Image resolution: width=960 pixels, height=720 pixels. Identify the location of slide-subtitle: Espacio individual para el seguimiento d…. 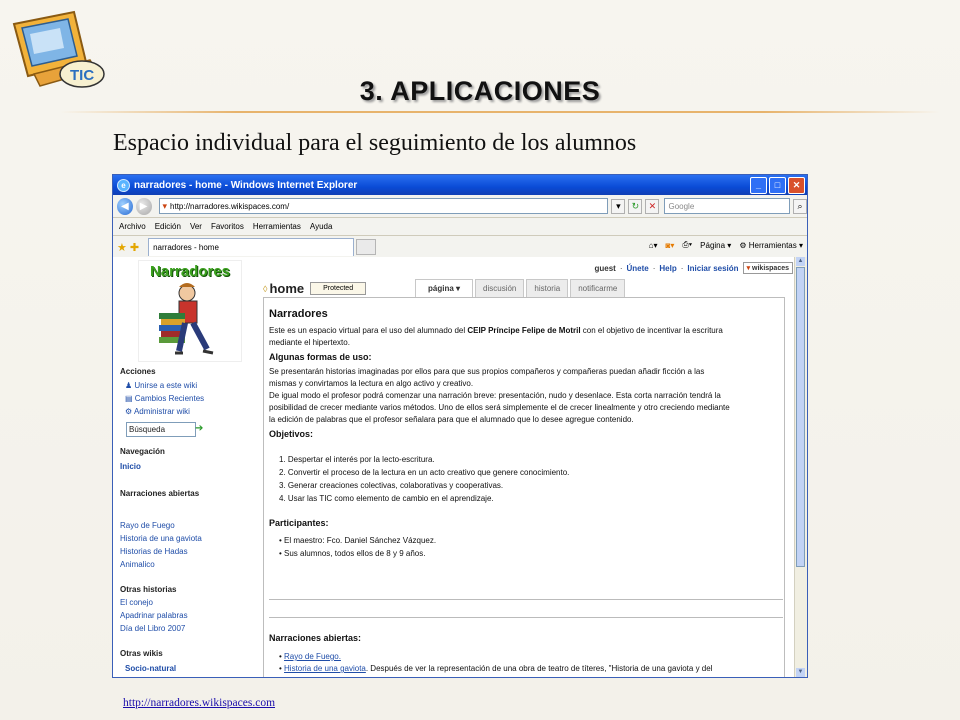
(375, 143).